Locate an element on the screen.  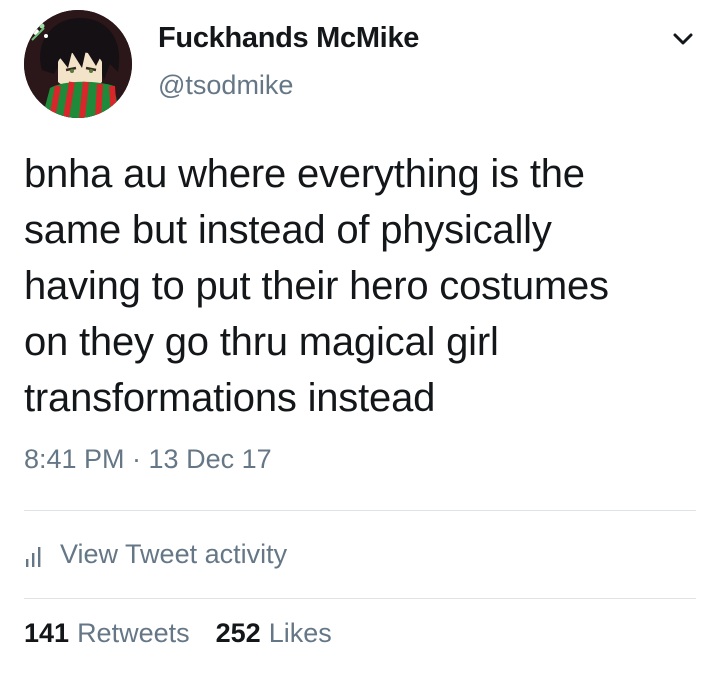
avatar is located at coordinates (78, 64).